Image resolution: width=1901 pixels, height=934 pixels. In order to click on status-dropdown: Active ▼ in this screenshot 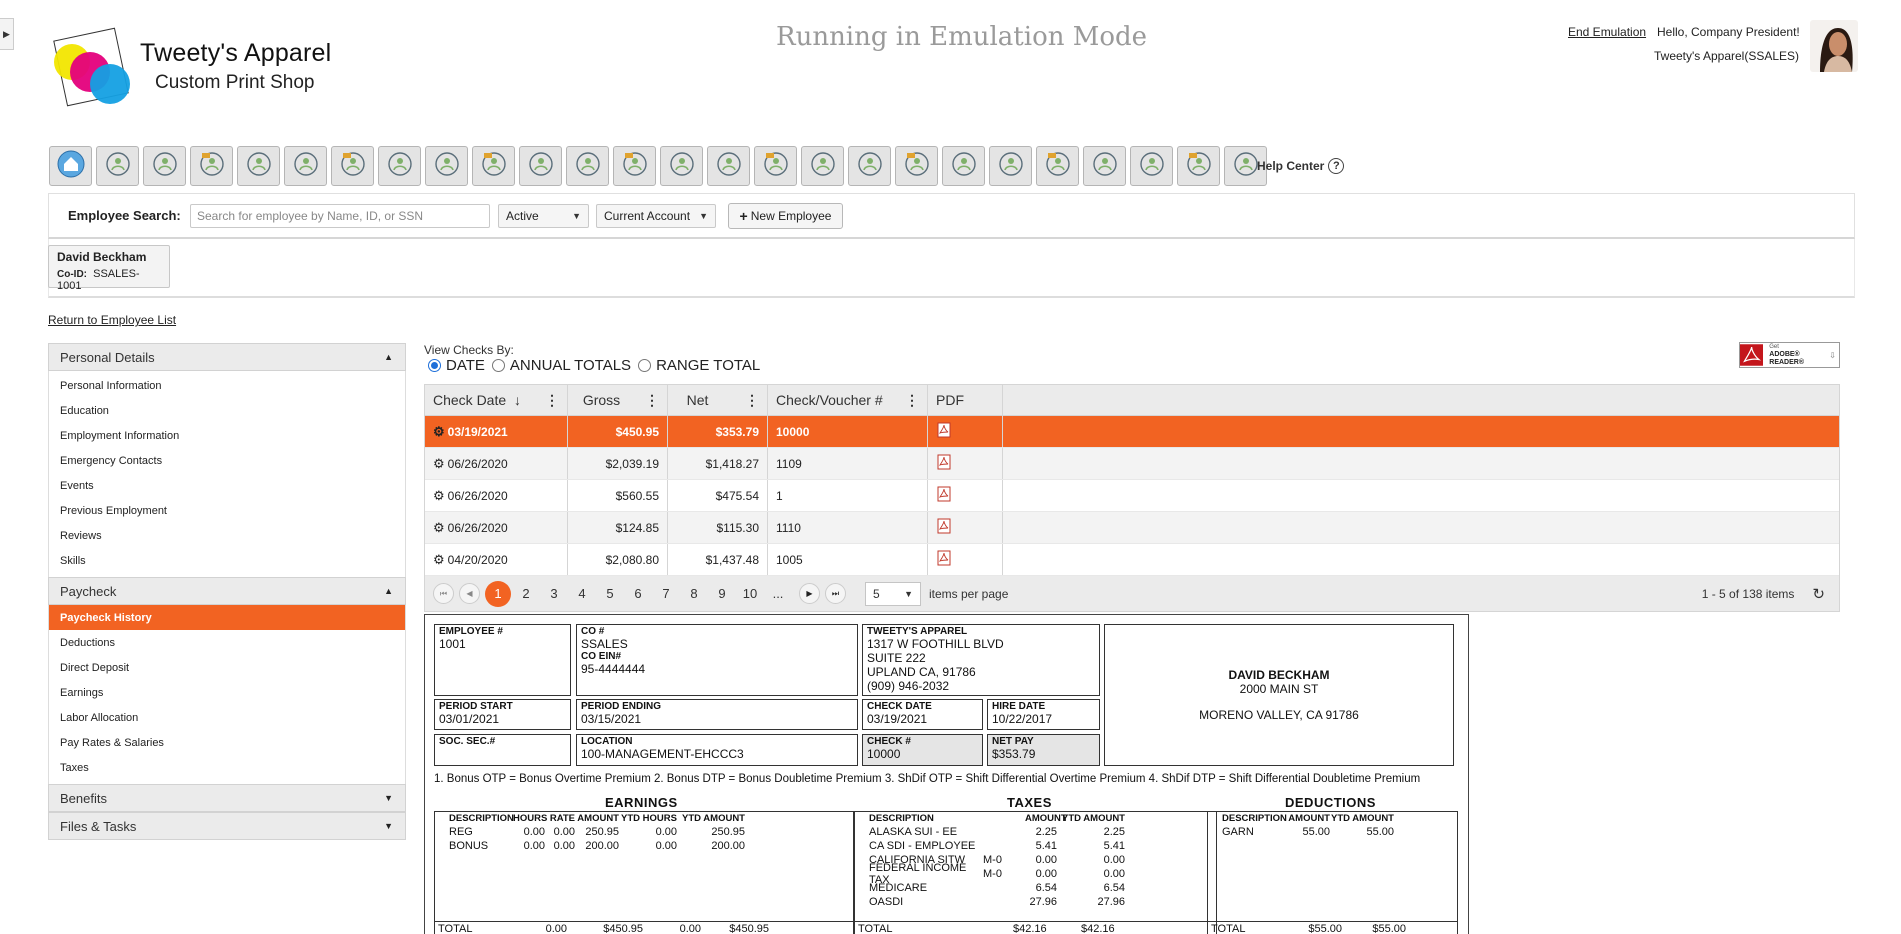, I will do `click(543, 216)`.